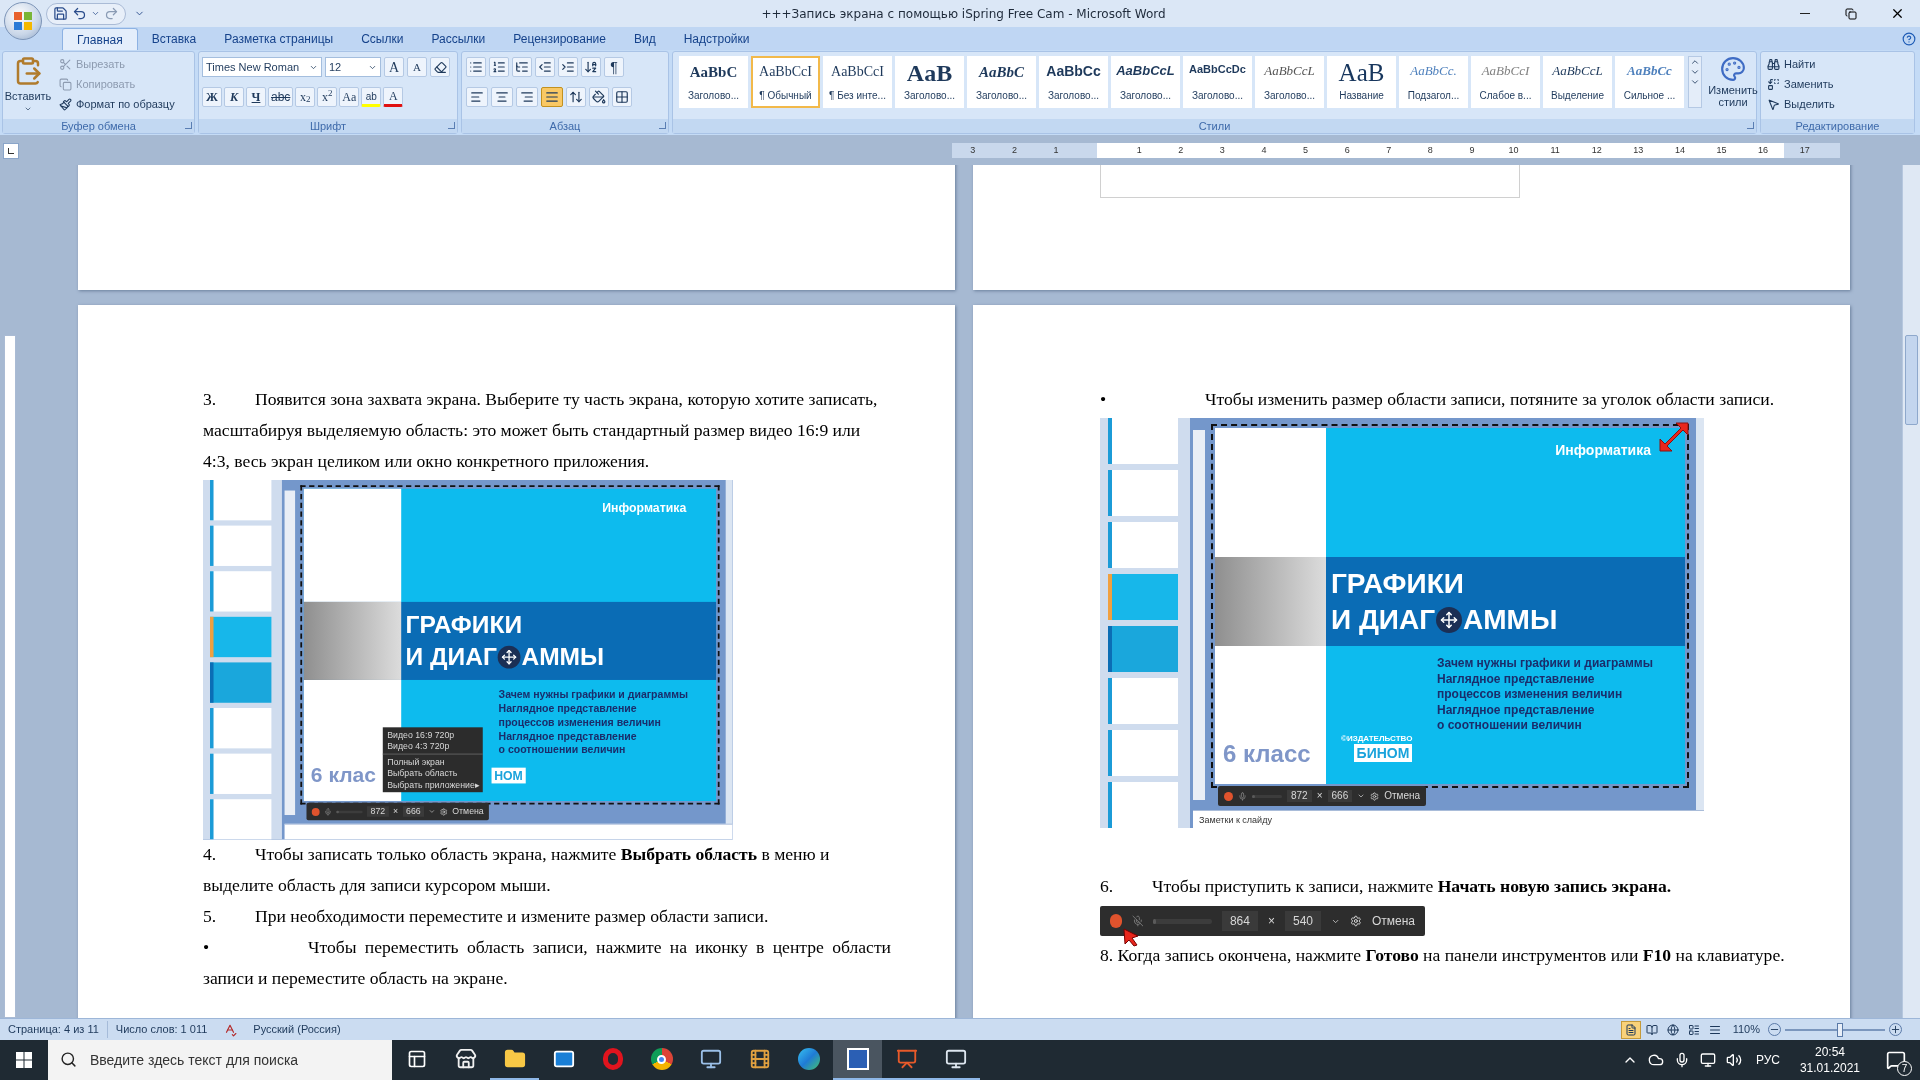  I want to click on clear-format-button, so click(440, 67).